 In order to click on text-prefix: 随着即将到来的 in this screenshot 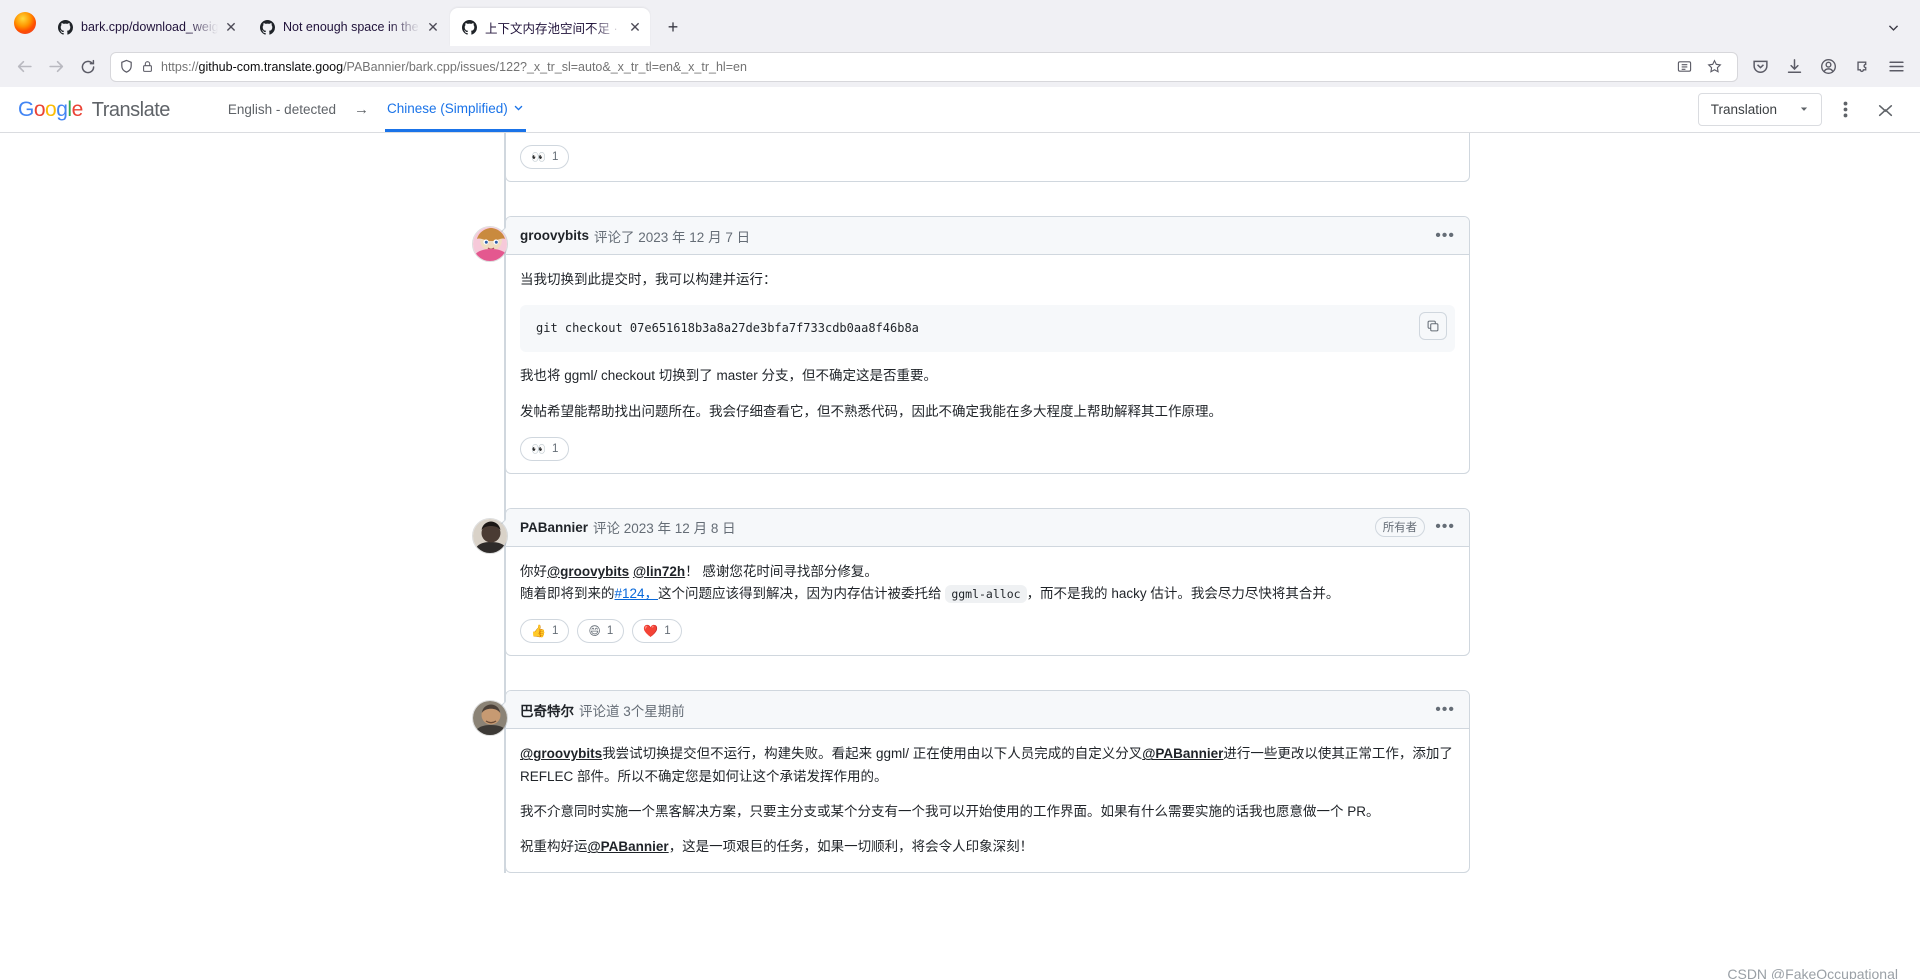, I will do `click(567, 594)`.